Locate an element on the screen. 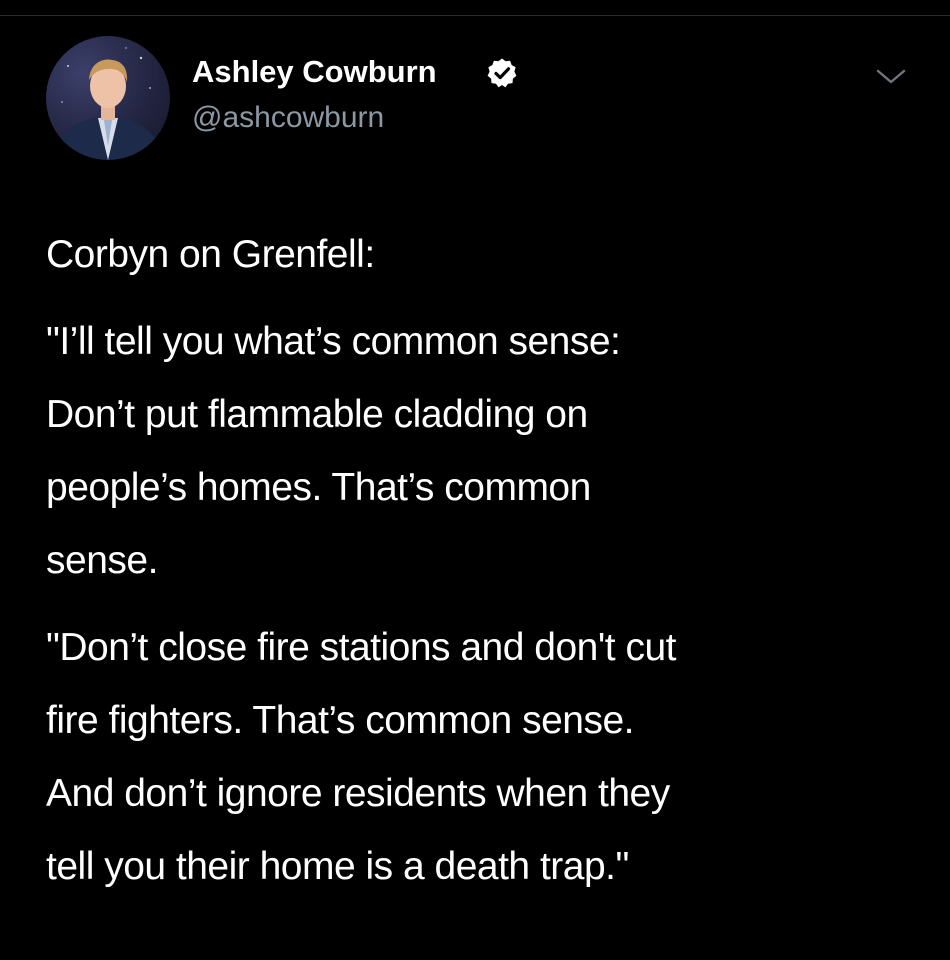 Image resolution: width=950 pixels, height=960 pixels. tweet-line: fire fighters. That’s common sense. is located at coordinates (340, 720).